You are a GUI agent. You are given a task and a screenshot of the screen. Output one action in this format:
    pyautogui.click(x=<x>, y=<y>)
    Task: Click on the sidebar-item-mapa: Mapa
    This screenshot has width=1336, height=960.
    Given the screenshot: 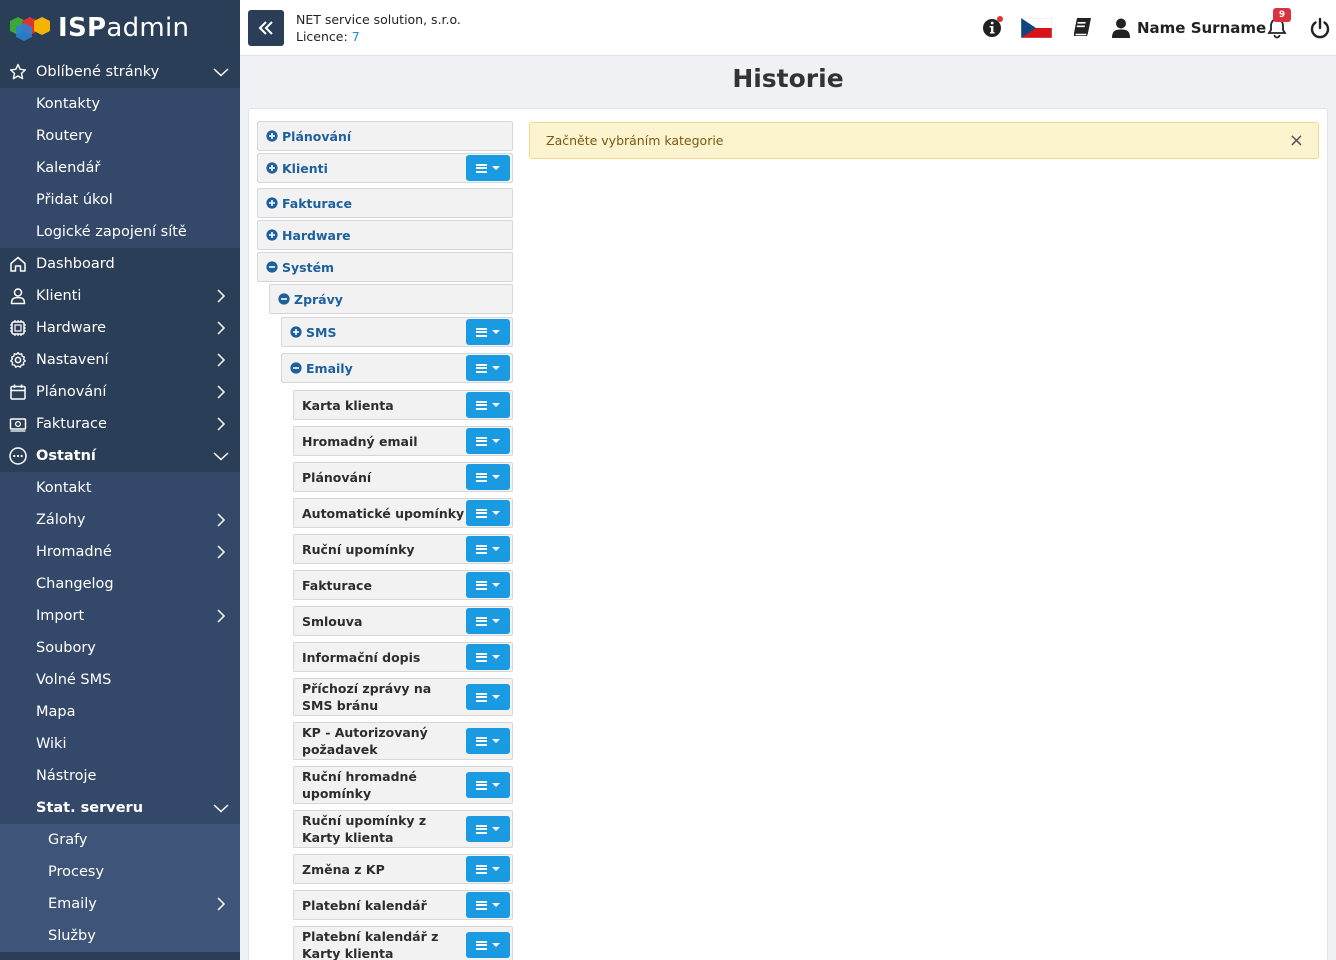 What is the action you would take?
    pyautogui.click(x=120, y=712)
    